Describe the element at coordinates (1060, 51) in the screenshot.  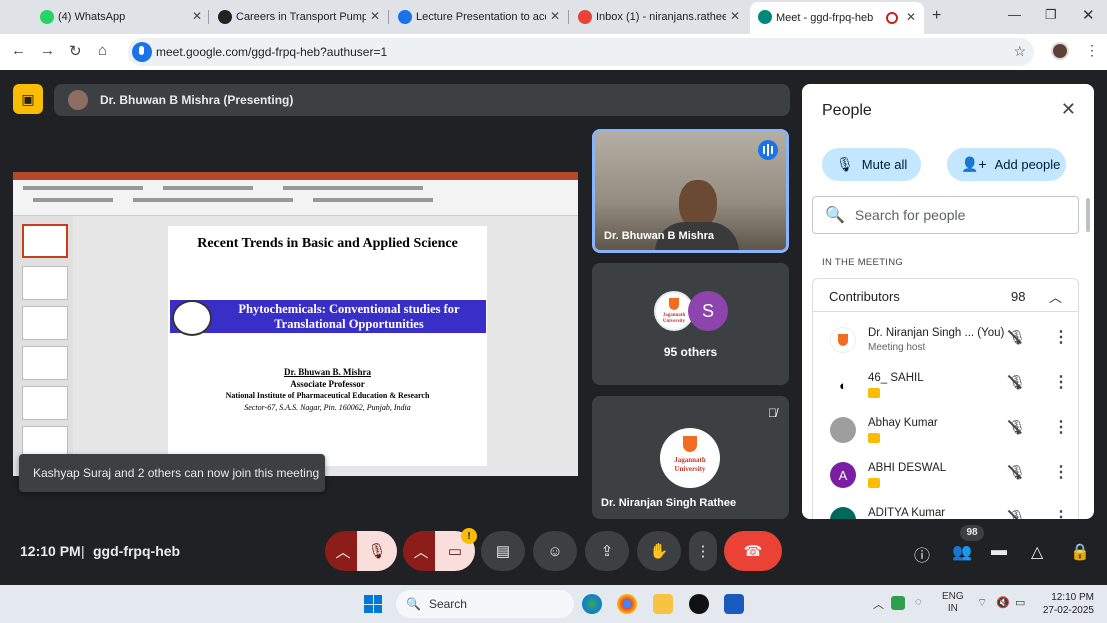
I see `profile-avatar` at that location.